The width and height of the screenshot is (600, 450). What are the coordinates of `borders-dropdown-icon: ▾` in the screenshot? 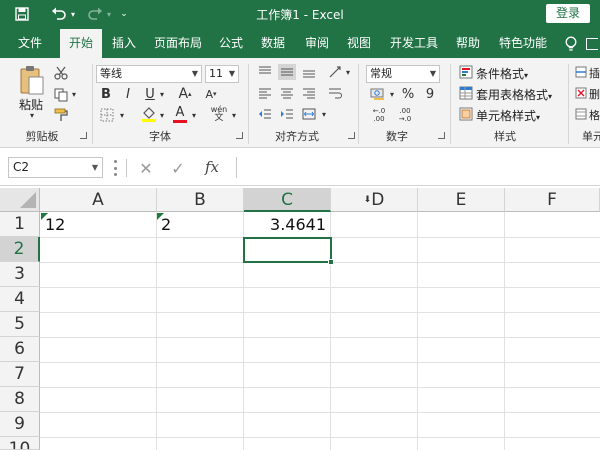 It's located at (122, 115).